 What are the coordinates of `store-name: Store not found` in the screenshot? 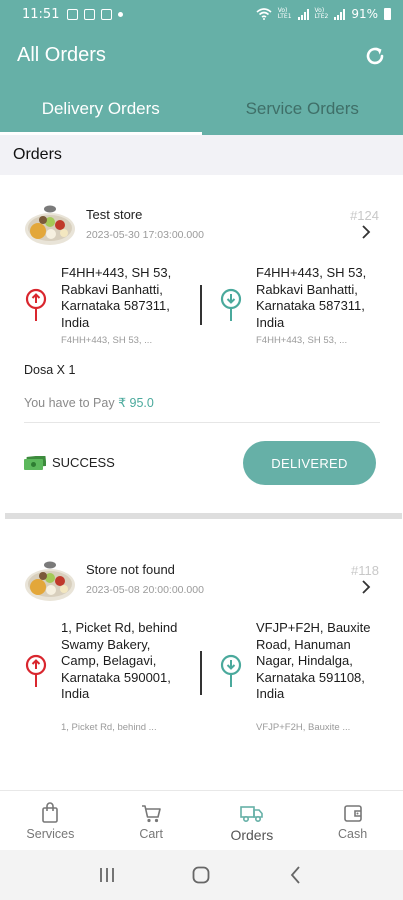 It's located at (130, 569).